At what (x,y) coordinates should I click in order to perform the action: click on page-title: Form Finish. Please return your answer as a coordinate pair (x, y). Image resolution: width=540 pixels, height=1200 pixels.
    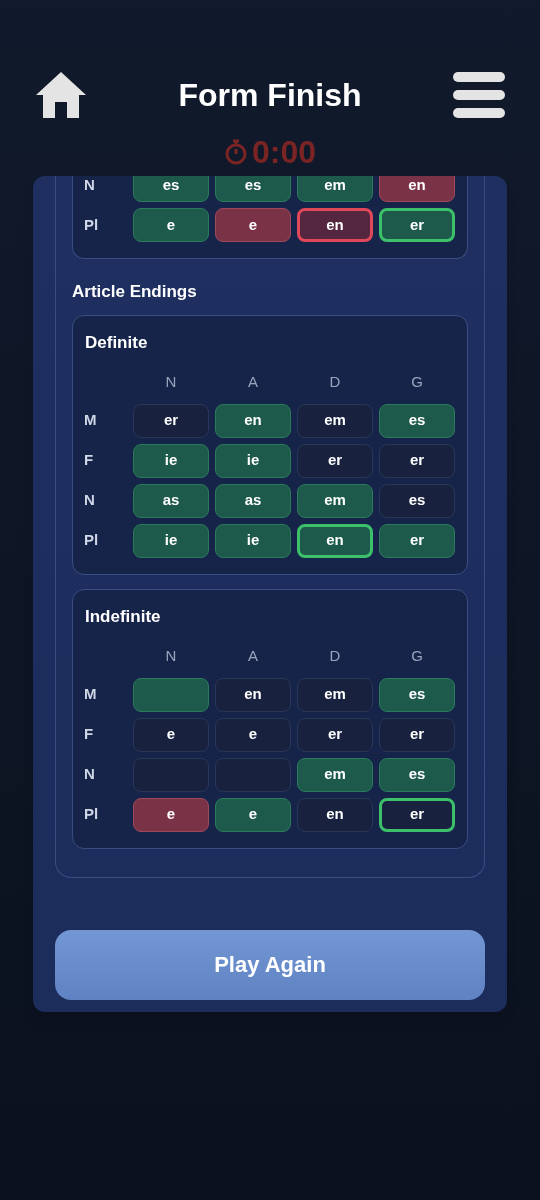
    Looking at the image, I should click on (270, 95).